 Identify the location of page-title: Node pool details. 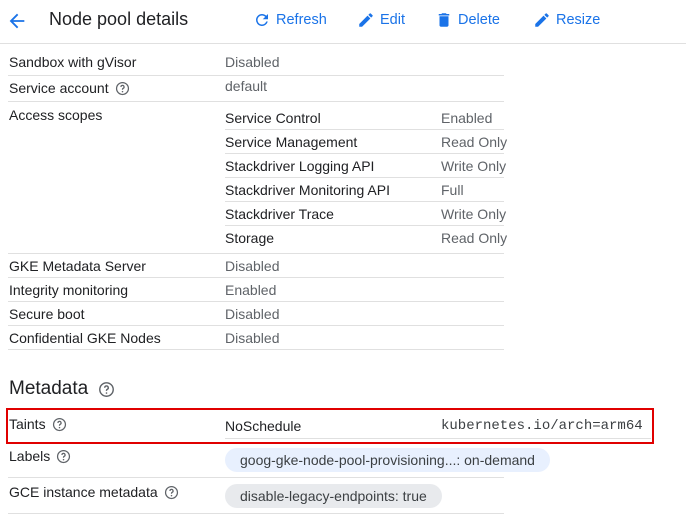
(119, 19).